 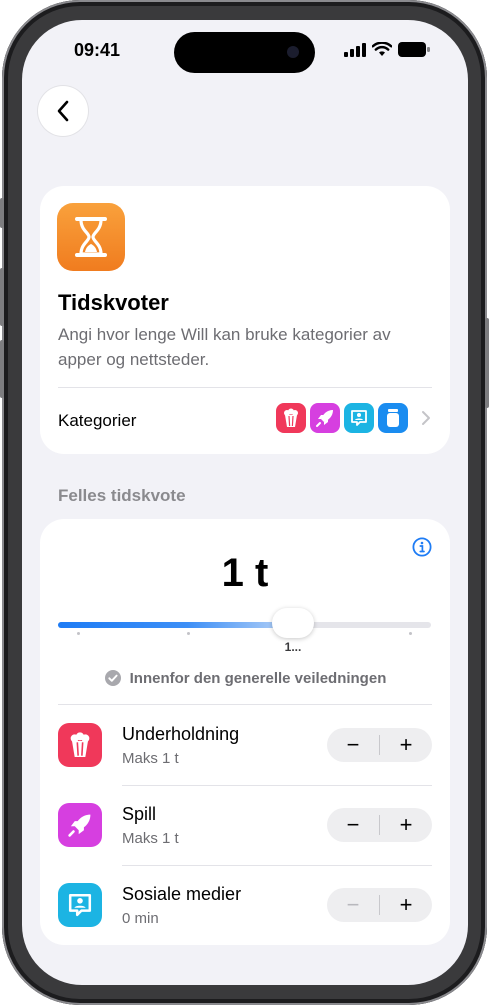 What do you see at coordinates (140, 918) in the screenshot?
I see `category-limit: 0 min` at bounding box center [140, 918].